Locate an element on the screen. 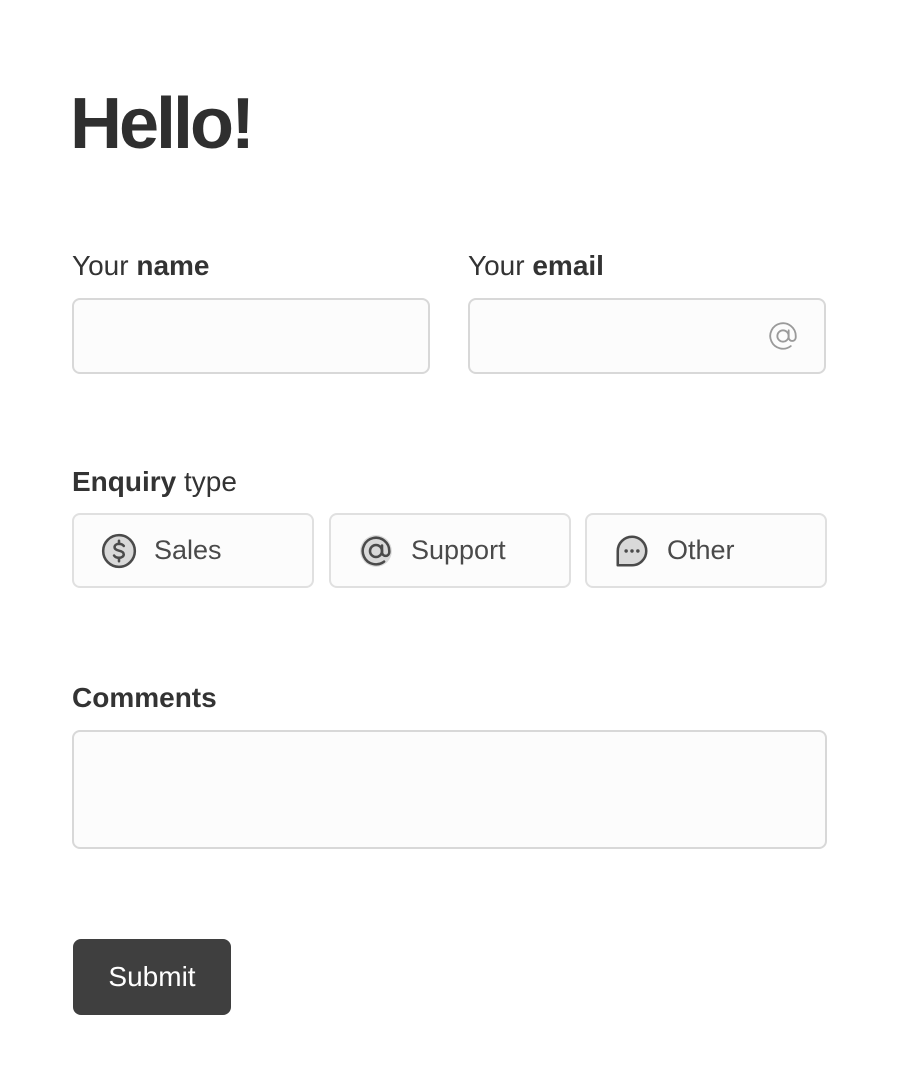  email-label: Your email is located at coordinates (536, 266).